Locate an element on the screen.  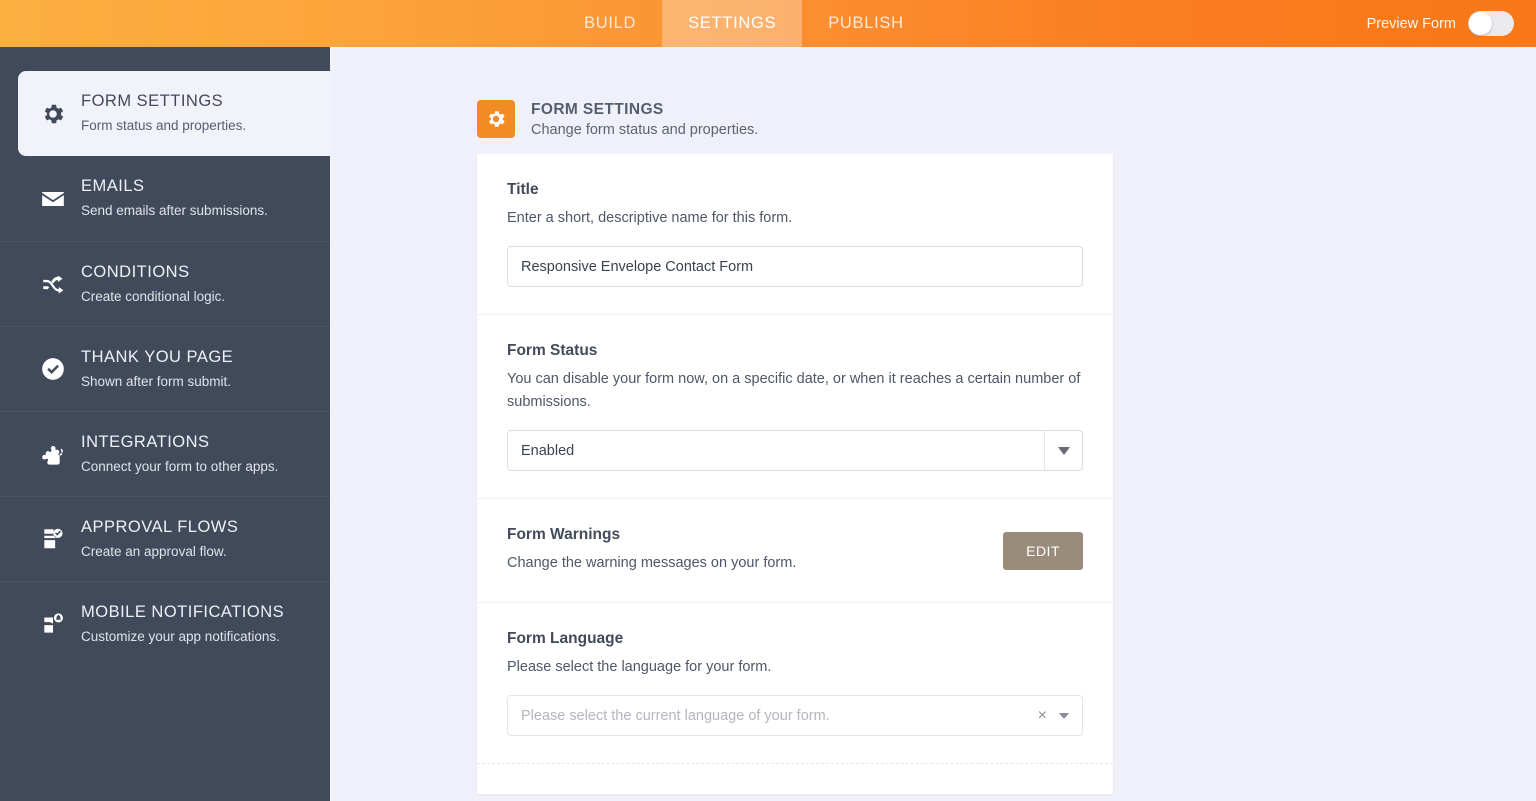
sidebar-item-label: INTEGRATIONS is located at coordinates (145, 442).